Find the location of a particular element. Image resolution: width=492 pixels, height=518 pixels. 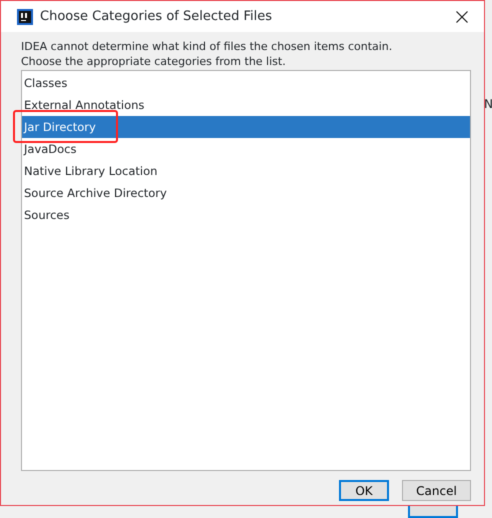

list-item: Jar Directory is located at coordinates (246, 127).